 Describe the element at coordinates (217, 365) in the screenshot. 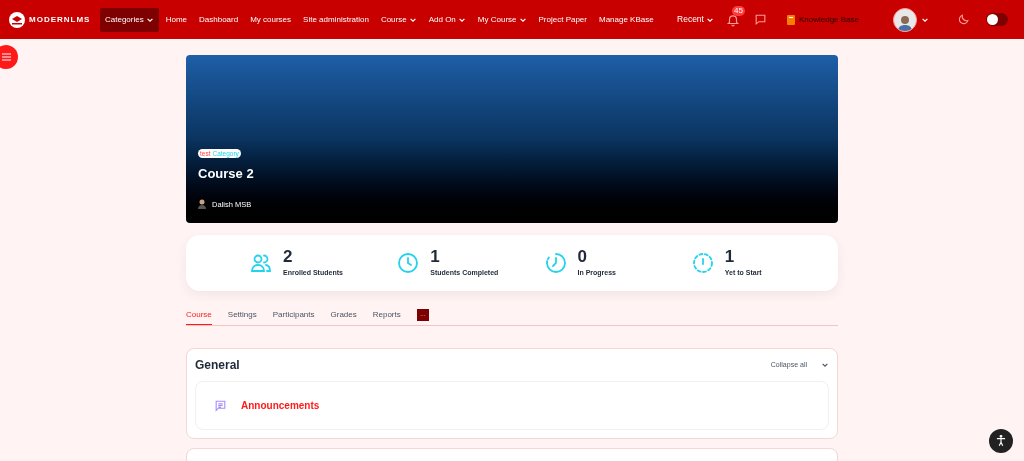

I see `section-title: General` at that location.